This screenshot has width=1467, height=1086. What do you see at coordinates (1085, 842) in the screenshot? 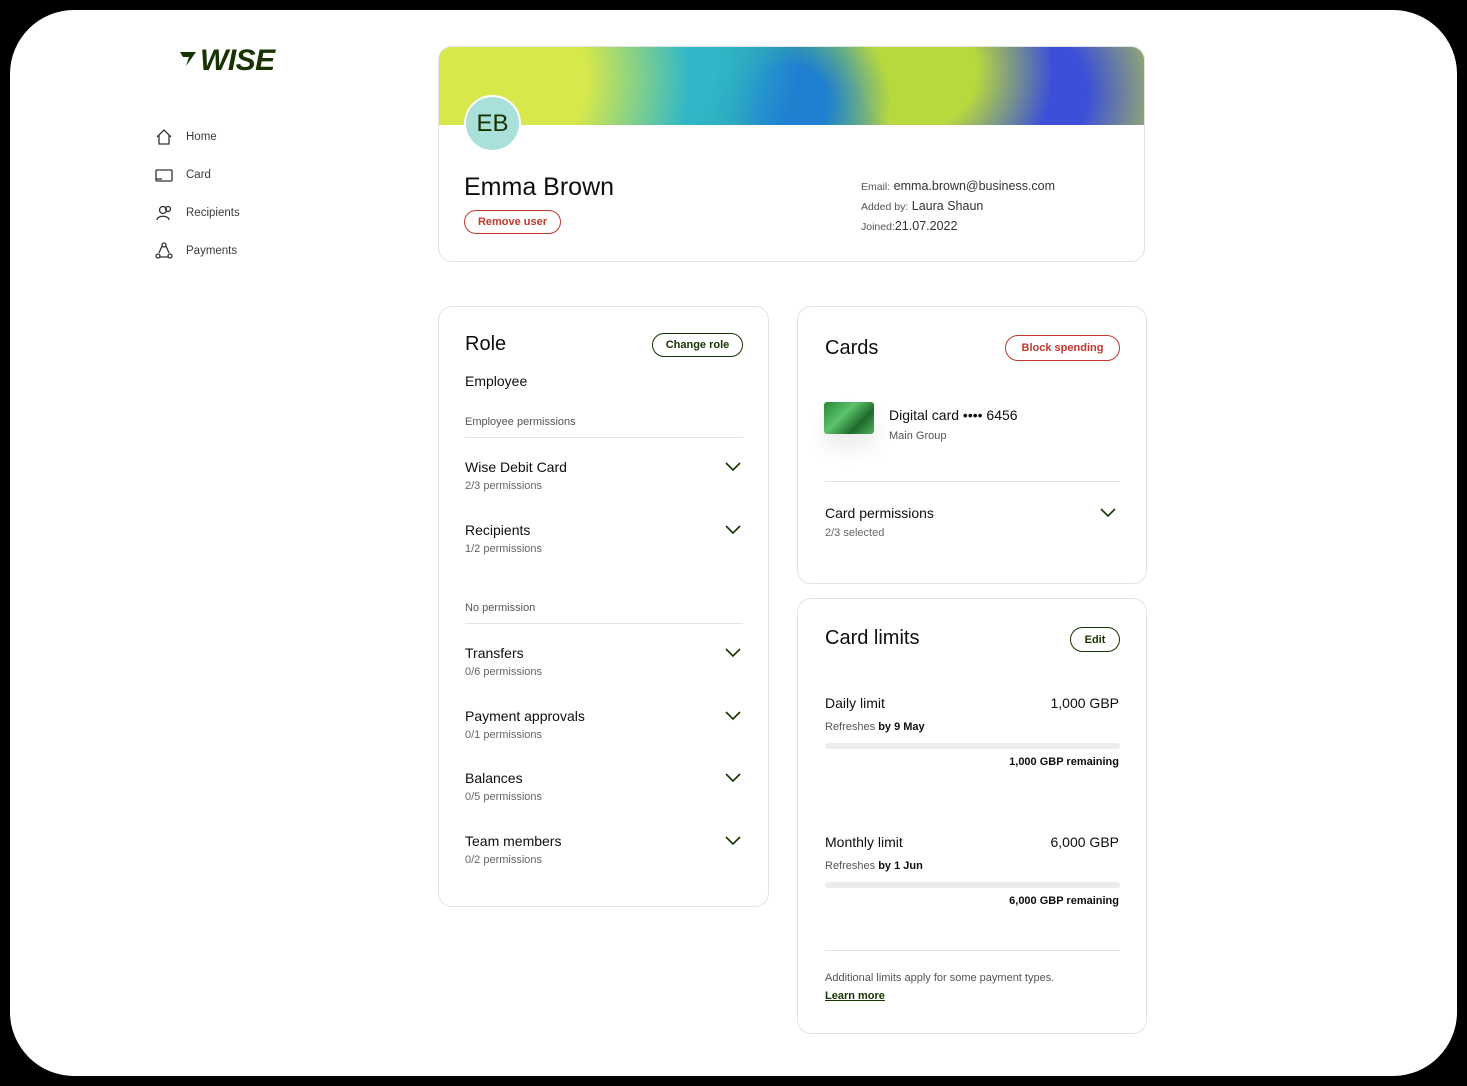
I see `monthly-limit-amount: 6,000 GBP` at bounding box center [1085, 842].